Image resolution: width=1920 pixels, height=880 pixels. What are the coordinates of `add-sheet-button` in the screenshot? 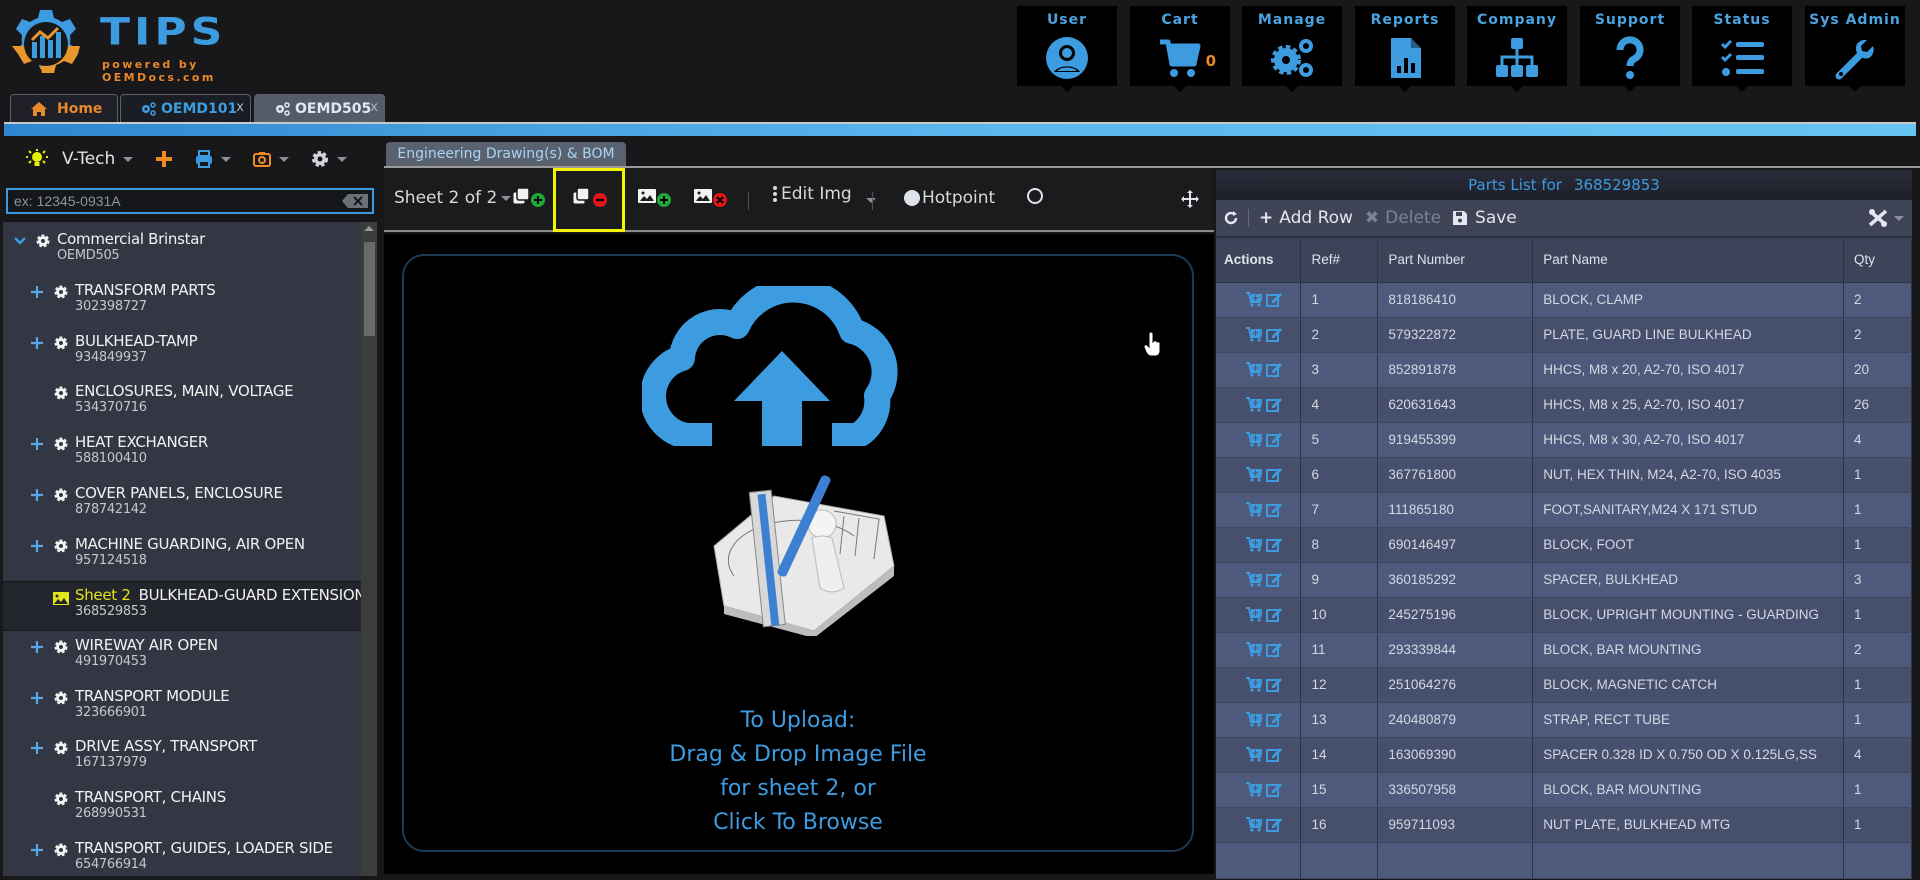 It's located at (529, 196).